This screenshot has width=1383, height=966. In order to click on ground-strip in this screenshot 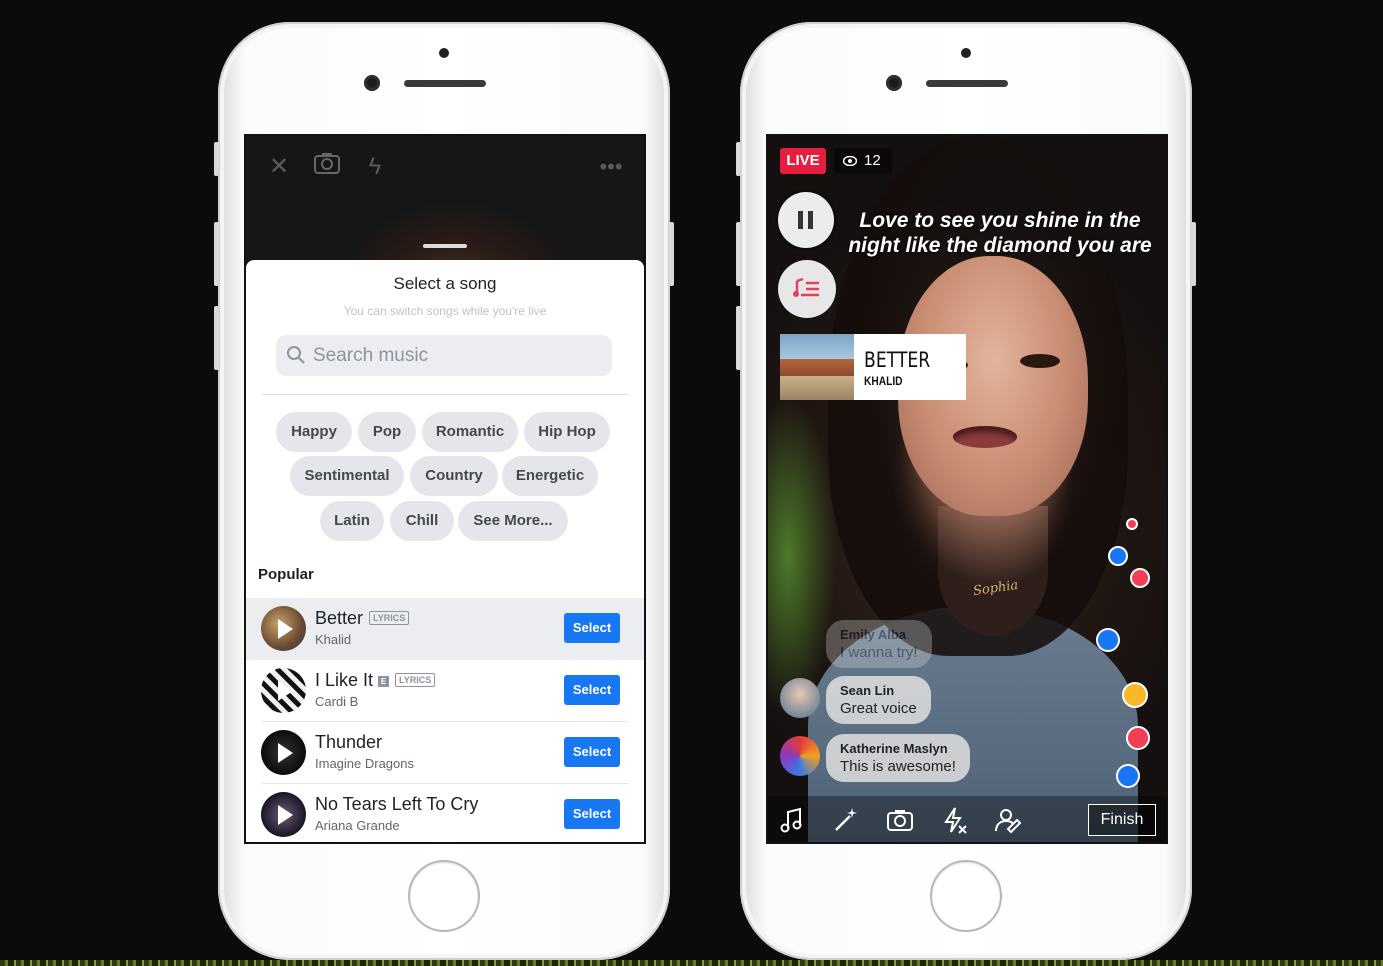, I will do `click(691, 963)`.